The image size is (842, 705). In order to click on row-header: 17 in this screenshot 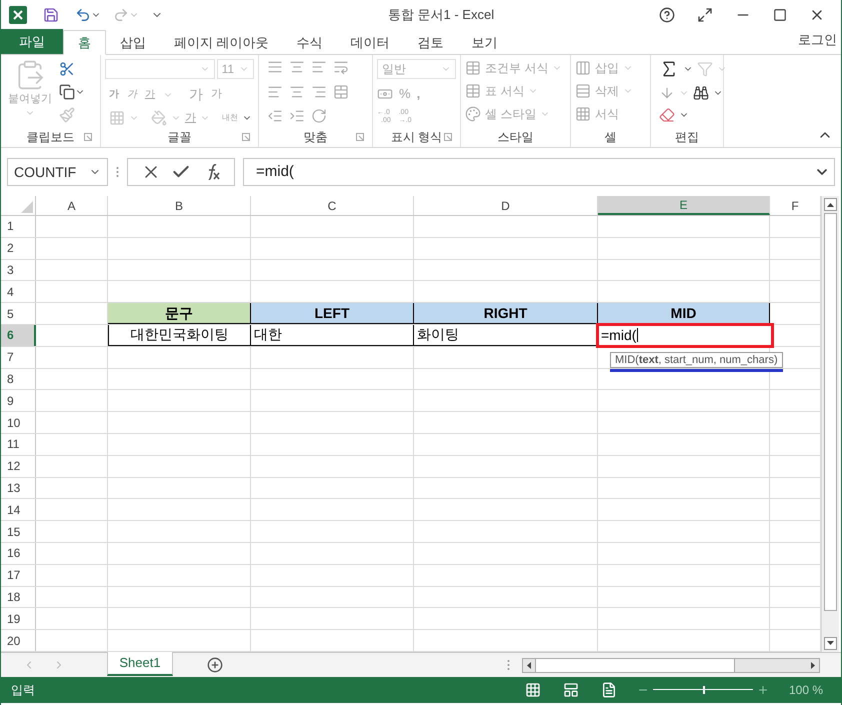, I will do `click(18, 575)`.